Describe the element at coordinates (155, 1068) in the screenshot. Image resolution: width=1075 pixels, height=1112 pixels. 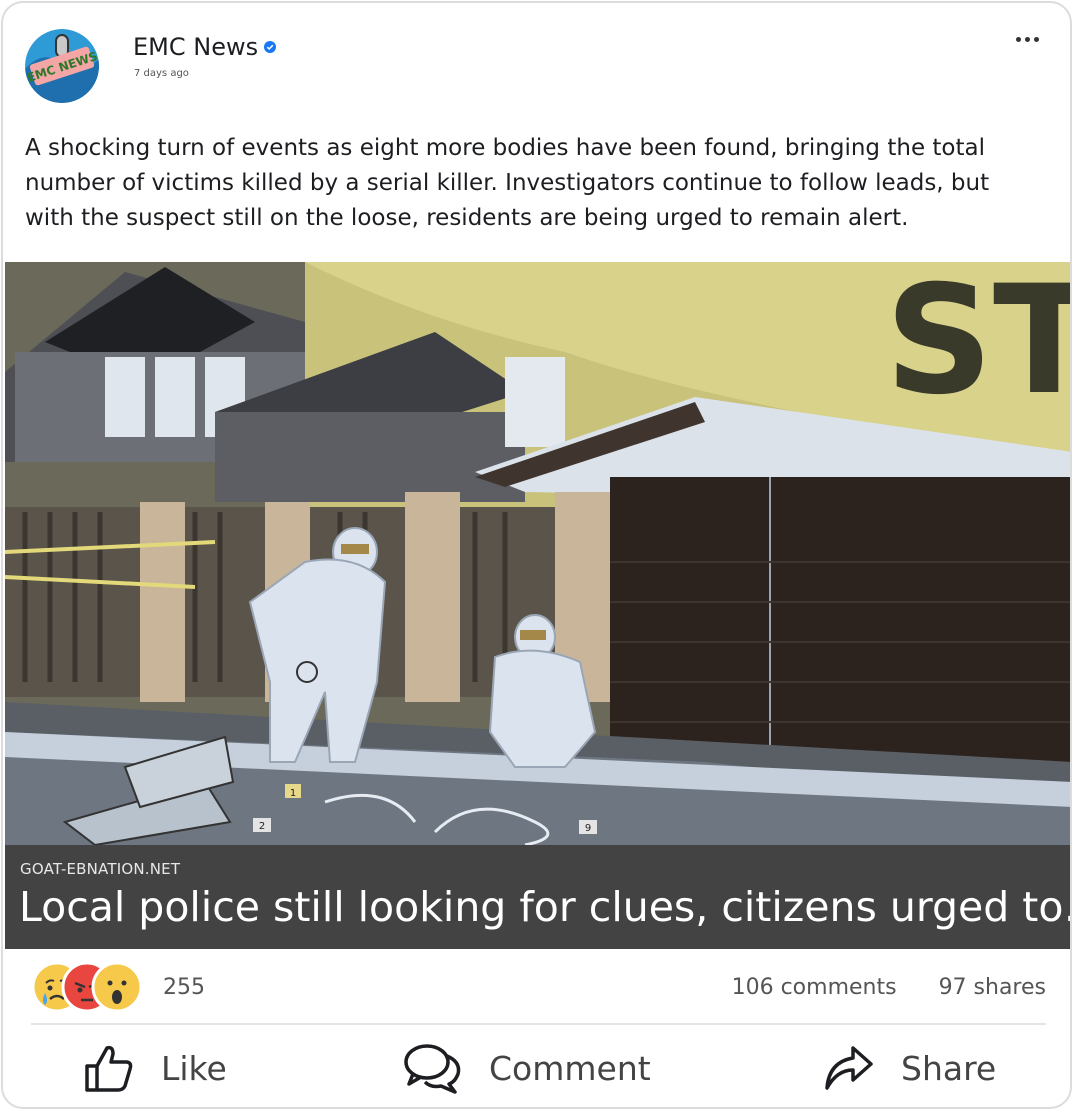
I see `like-button: Like` at that location.